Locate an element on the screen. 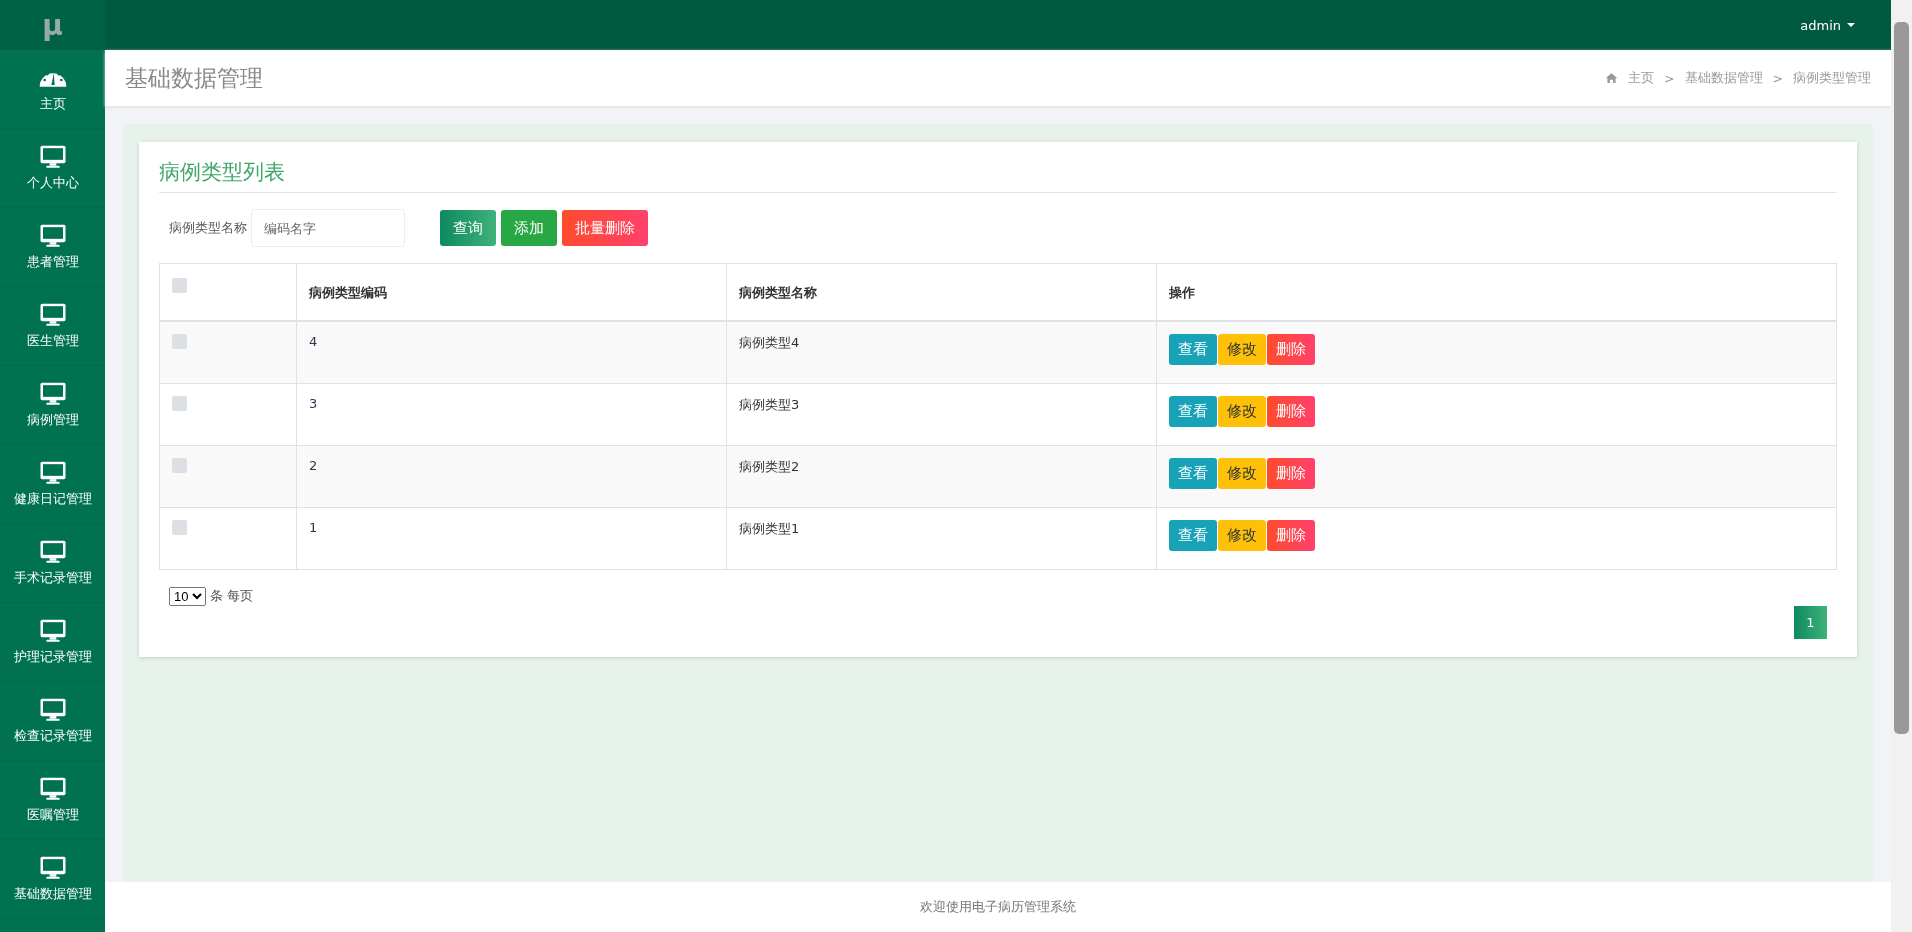 The image size is (1912, 932). search-label: 病例类型名称 is located at coordinates (208, 228).